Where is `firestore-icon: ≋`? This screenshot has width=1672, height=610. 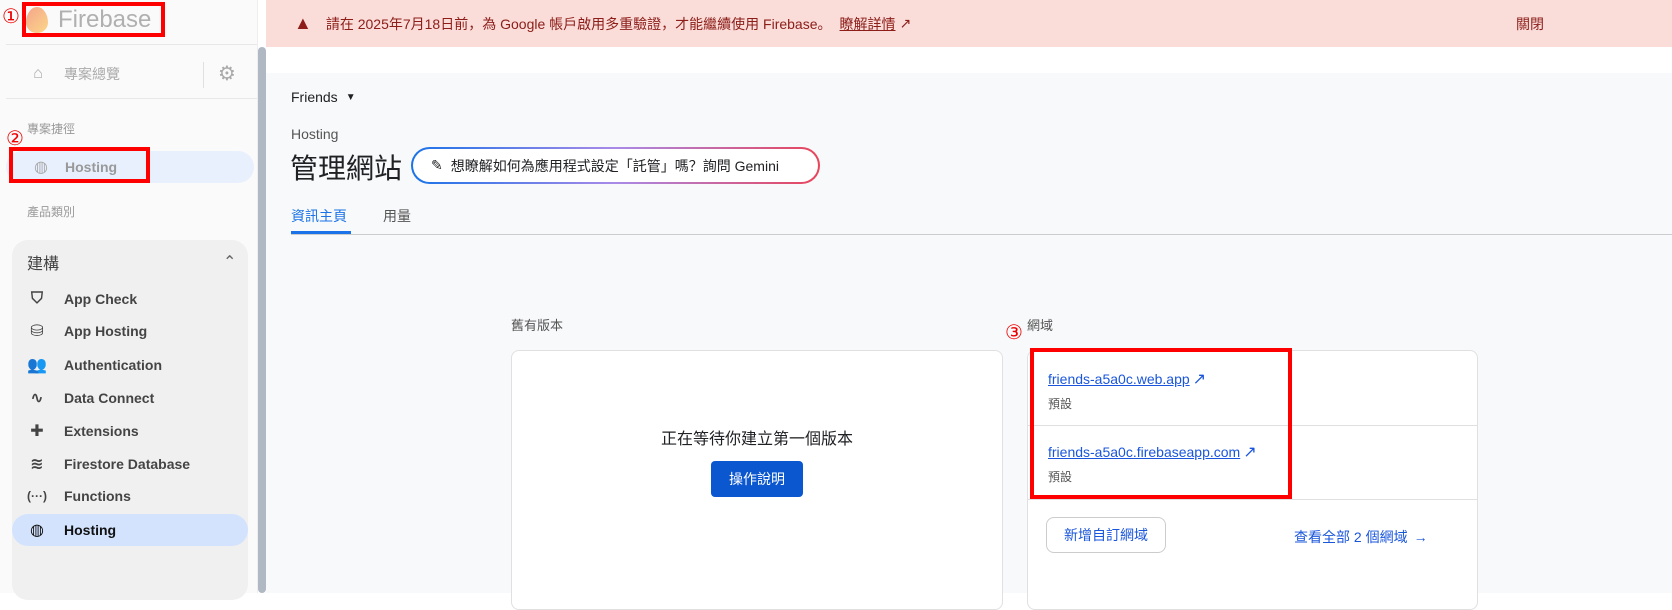
firestore-icon: ≋ is located at coordinates (37, 464).